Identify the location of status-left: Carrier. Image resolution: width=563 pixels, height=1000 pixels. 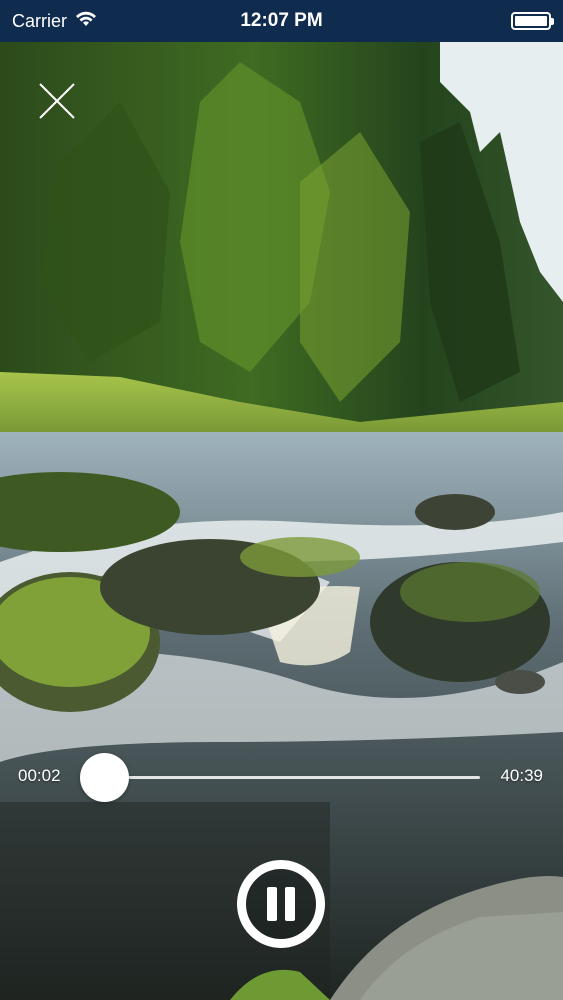
(54, 21).